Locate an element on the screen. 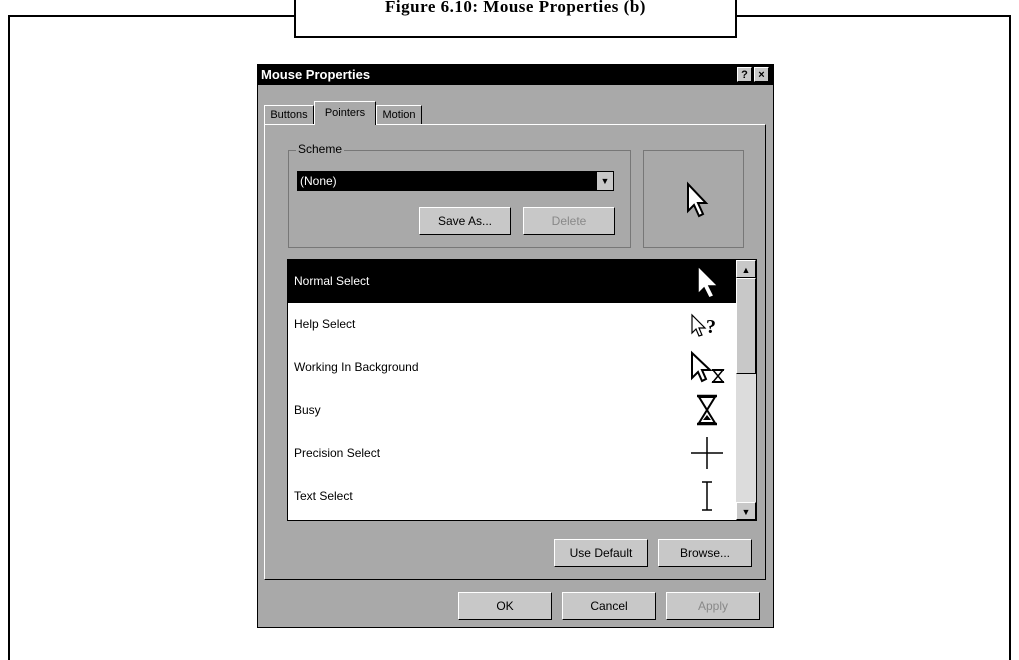 Image resolution: width=1019 pixels, height=660 pixels. list-item: Help Select ? is located at coordinates (512, 324).